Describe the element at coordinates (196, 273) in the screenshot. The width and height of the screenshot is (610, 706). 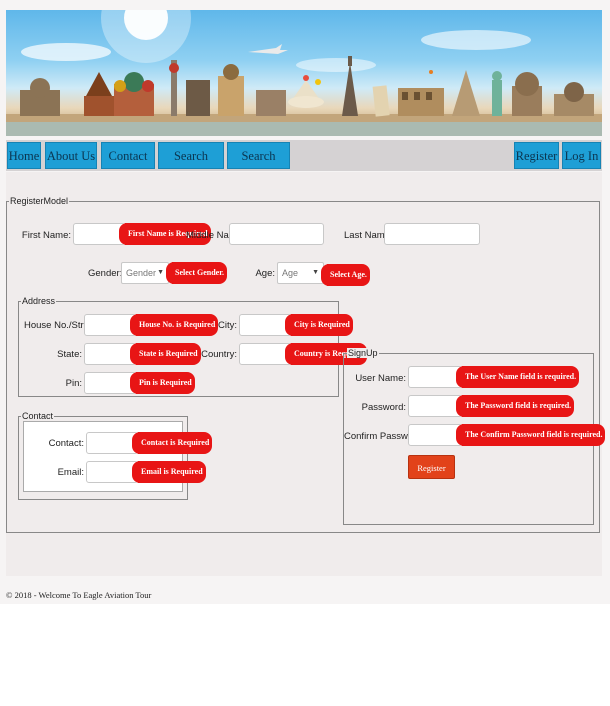
I see `gender-error: Select Gender.` at that location.